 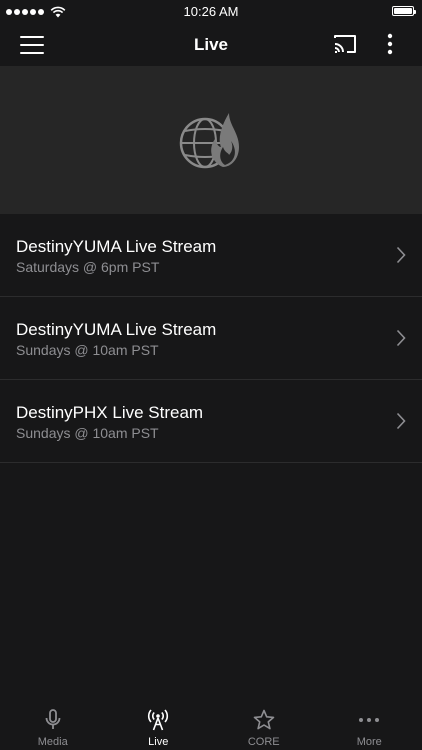 I want to click on status-time: 10:26 AM, so click(x=211, y=11).